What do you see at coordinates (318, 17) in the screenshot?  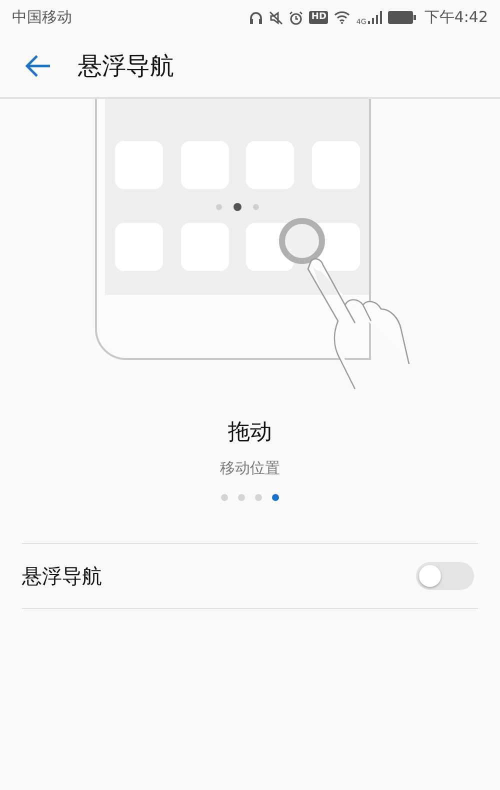 I see `hd-badge: HD` at bounding box center [318, 17].